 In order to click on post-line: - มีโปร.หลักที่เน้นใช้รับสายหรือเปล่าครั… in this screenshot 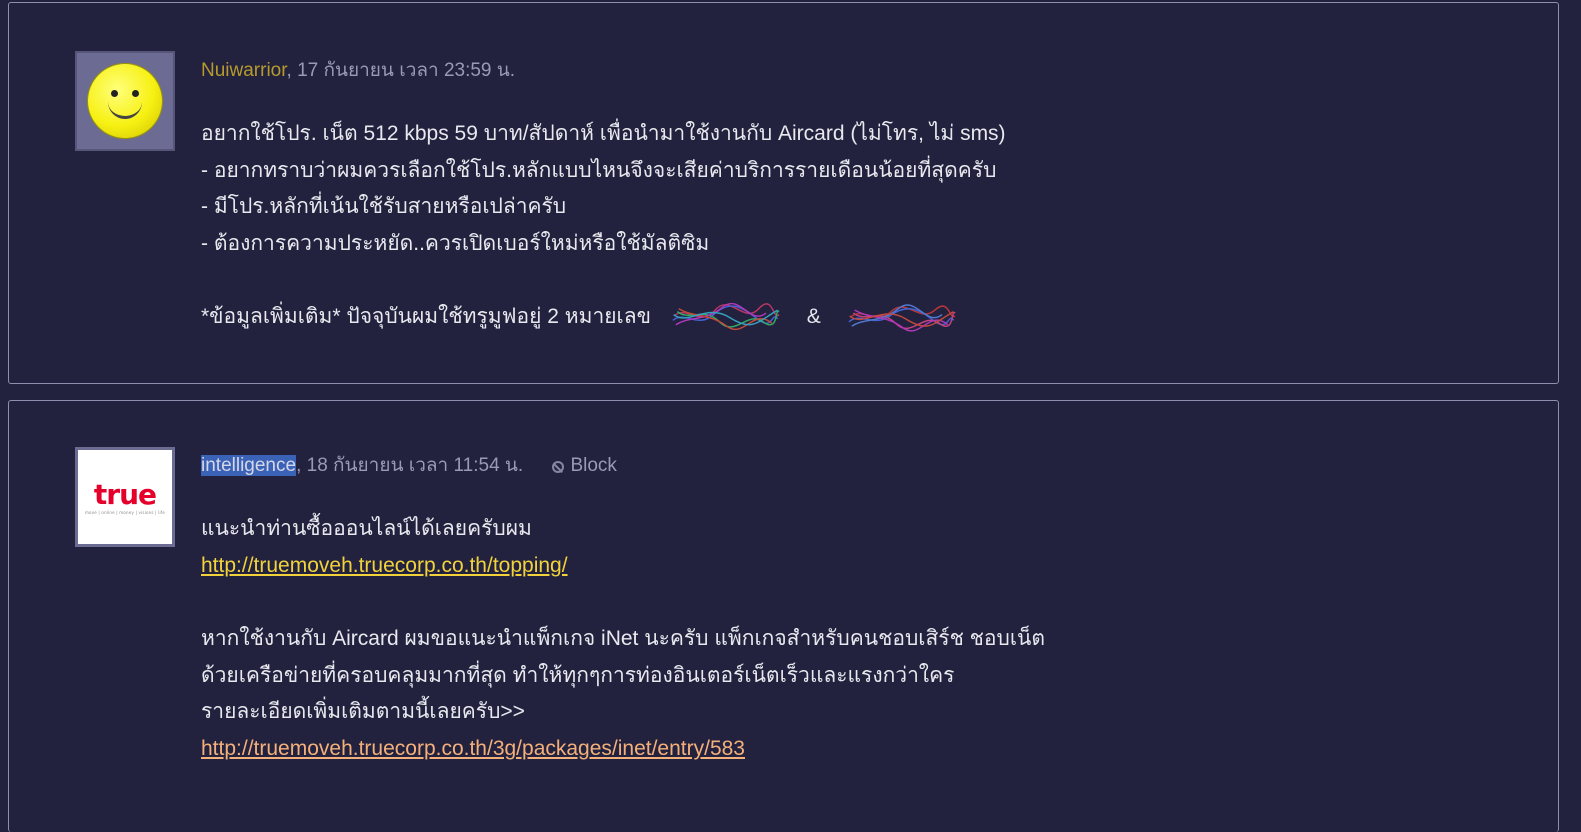, I will do `click(384, 207)`.